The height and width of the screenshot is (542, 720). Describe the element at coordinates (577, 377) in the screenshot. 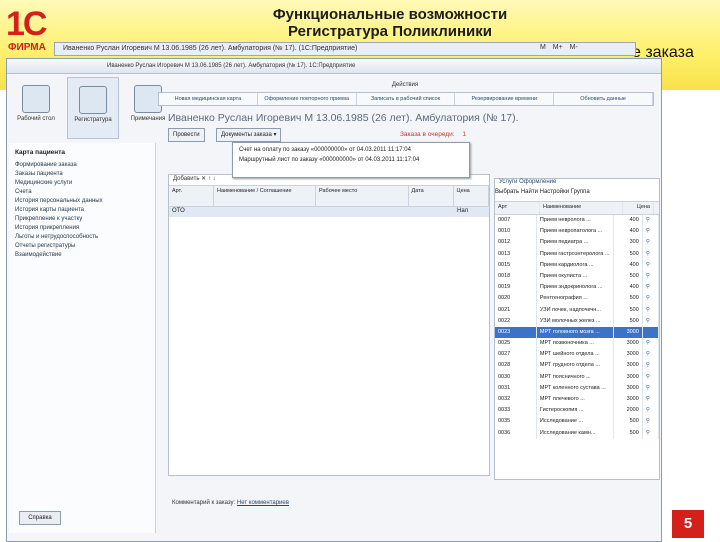

I see `service-row: 0030 МРТ поясничного ... 3000 ⚲` at that location.